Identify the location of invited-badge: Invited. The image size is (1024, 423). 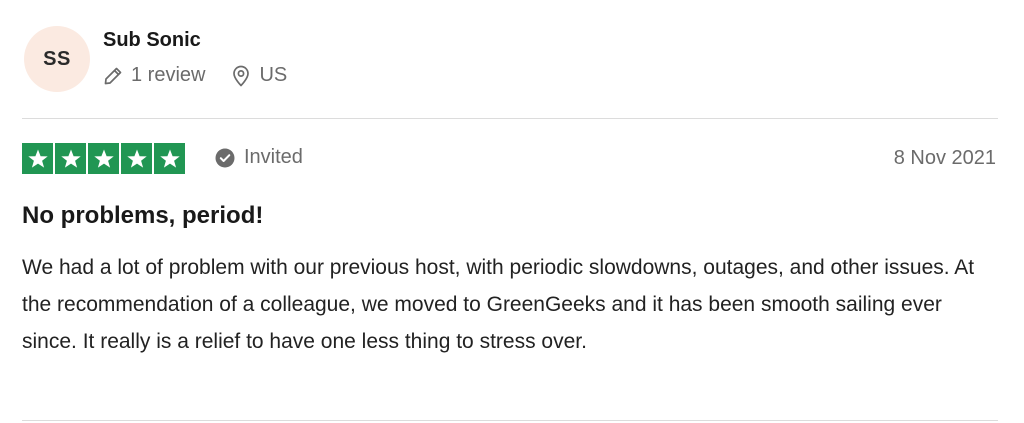
(259, 157).